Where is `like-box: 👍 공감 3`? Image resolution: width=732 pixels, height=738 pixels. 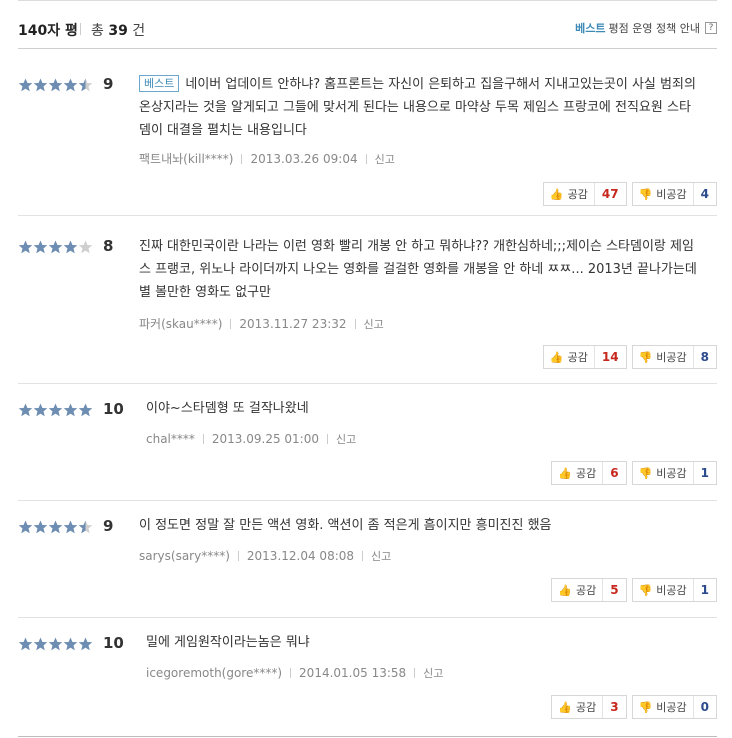
like-box: 👍 공감 3 is located at coordinates (589, 707).